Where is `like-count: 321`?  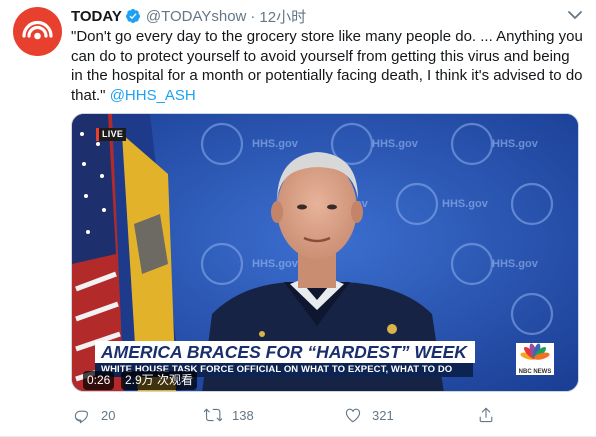 like-count: 321 is located at coordinates (383, 415).